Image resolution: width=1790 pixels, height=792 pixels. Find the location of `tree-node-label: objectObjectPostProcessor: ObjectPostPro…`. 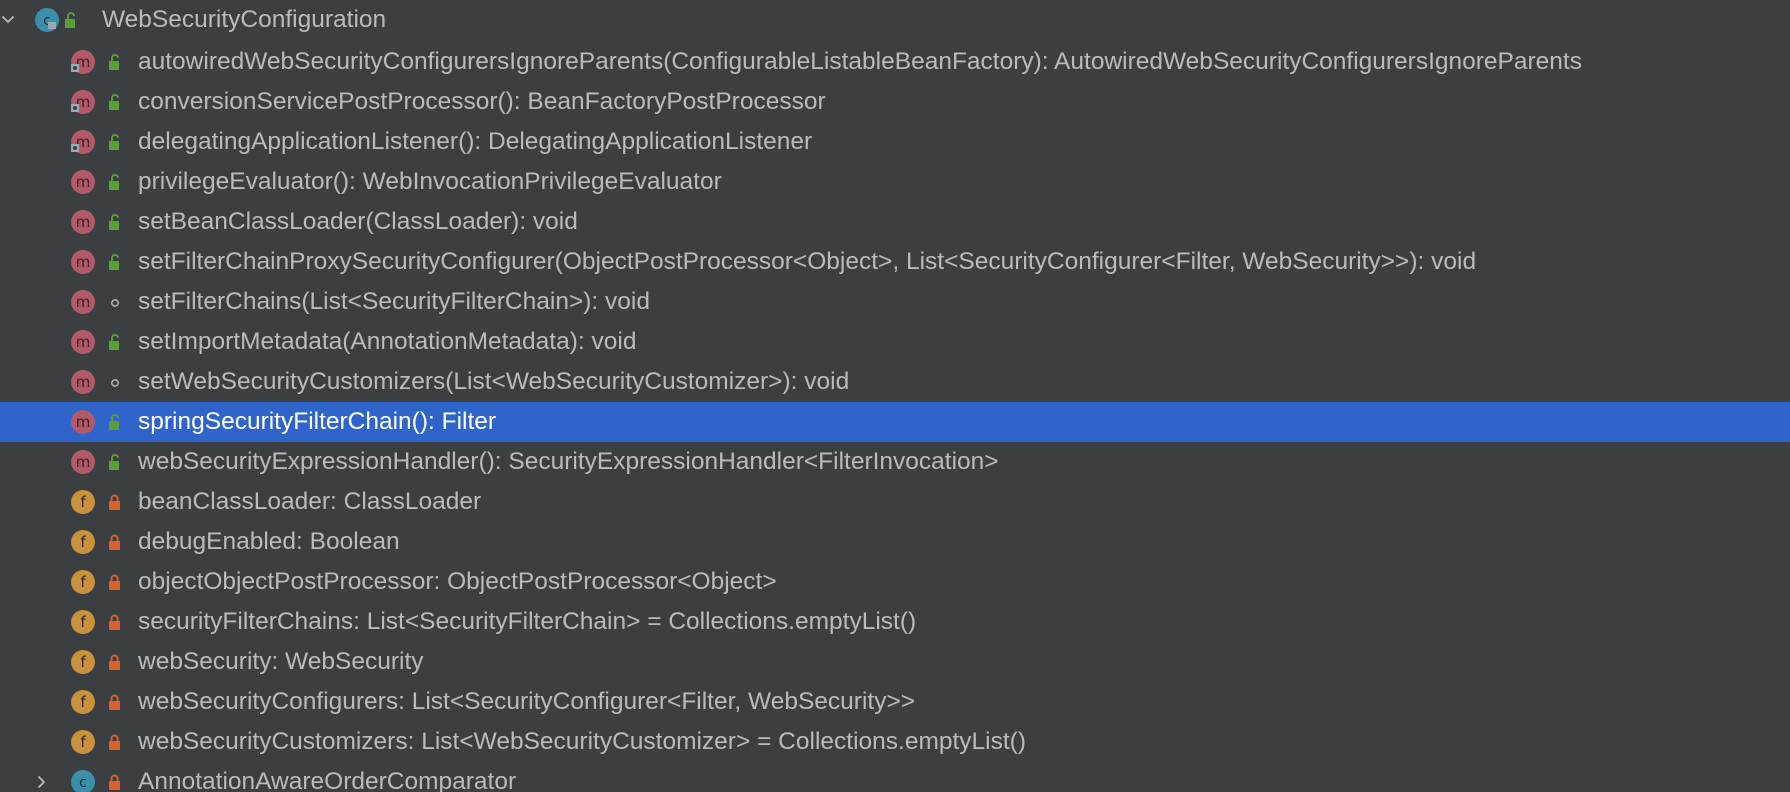

tree-node-label: objectObjectPostProcessor: ObjectPostPro… is located at coordinates (457, 581).